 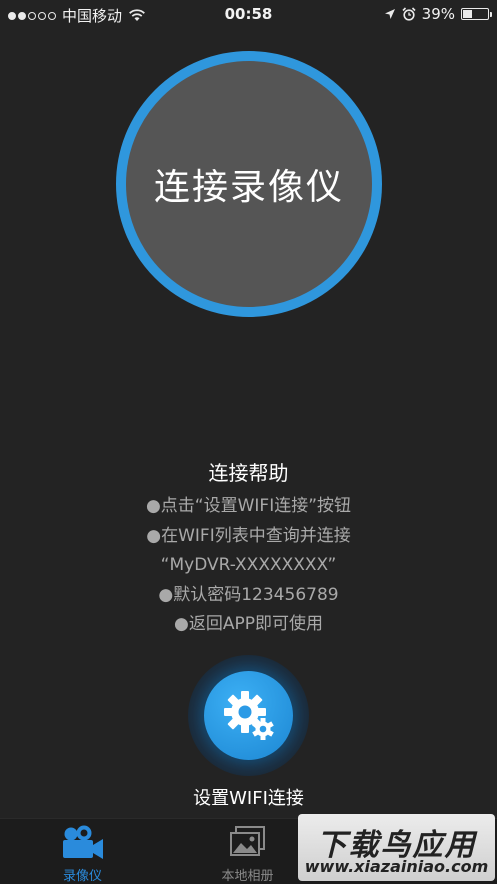 I want to click on gear-icon, so click(x=249, y=715).